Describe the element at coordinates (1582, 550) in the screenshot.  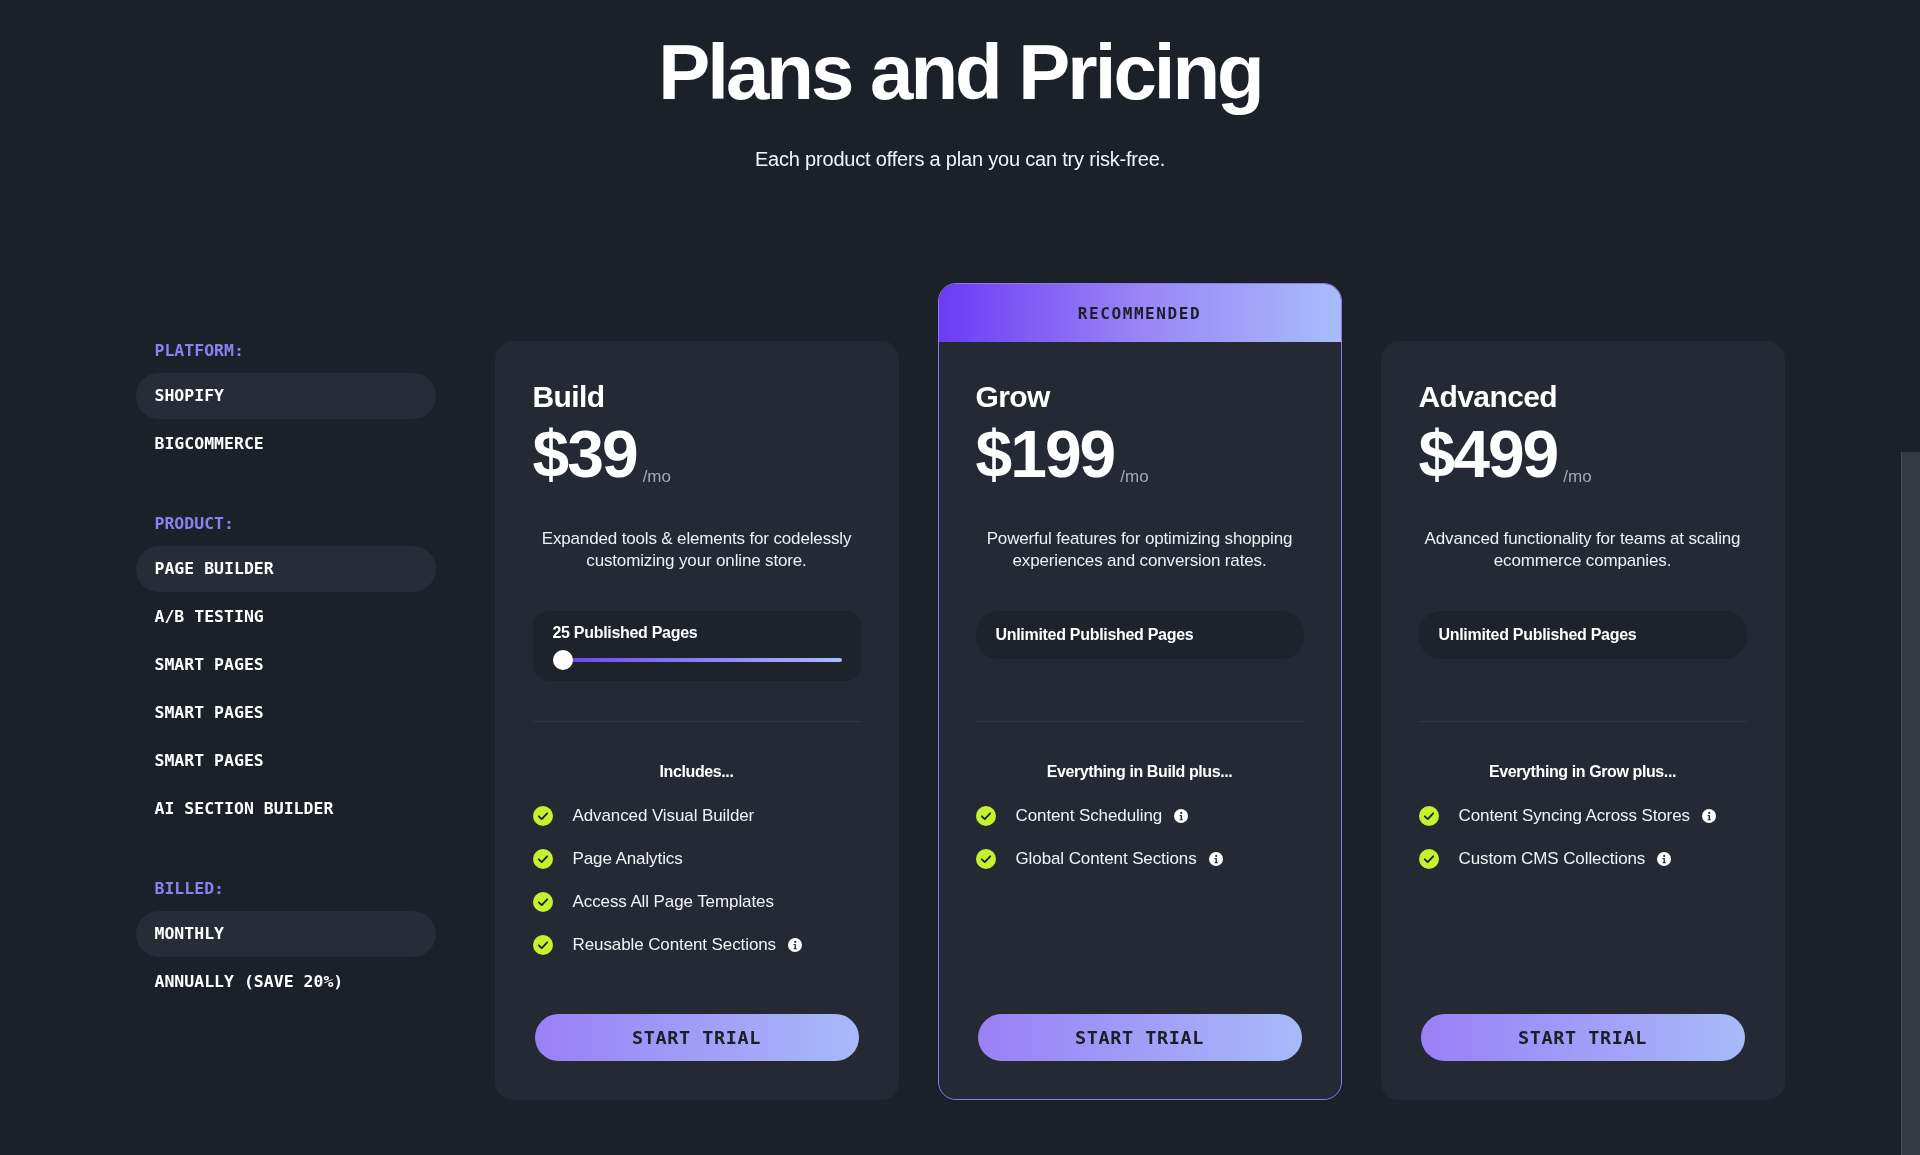
I see `plan-description: Advanced functionality for teams at scaling ecommerce companies.` at that location.